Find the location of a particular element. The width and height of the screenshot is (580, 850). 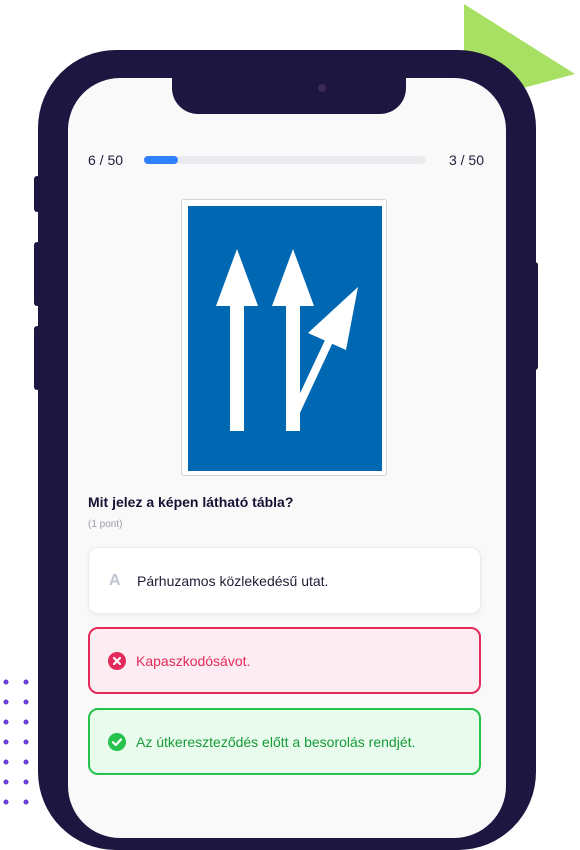

x-circle-icon is located at coordinates (117, 660).